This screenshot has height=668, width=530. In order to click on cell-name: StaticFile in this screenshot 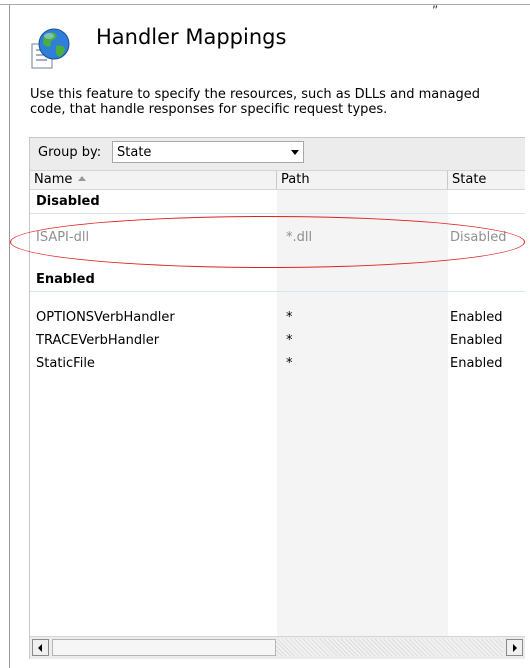, I will do `click(65, 363)`.